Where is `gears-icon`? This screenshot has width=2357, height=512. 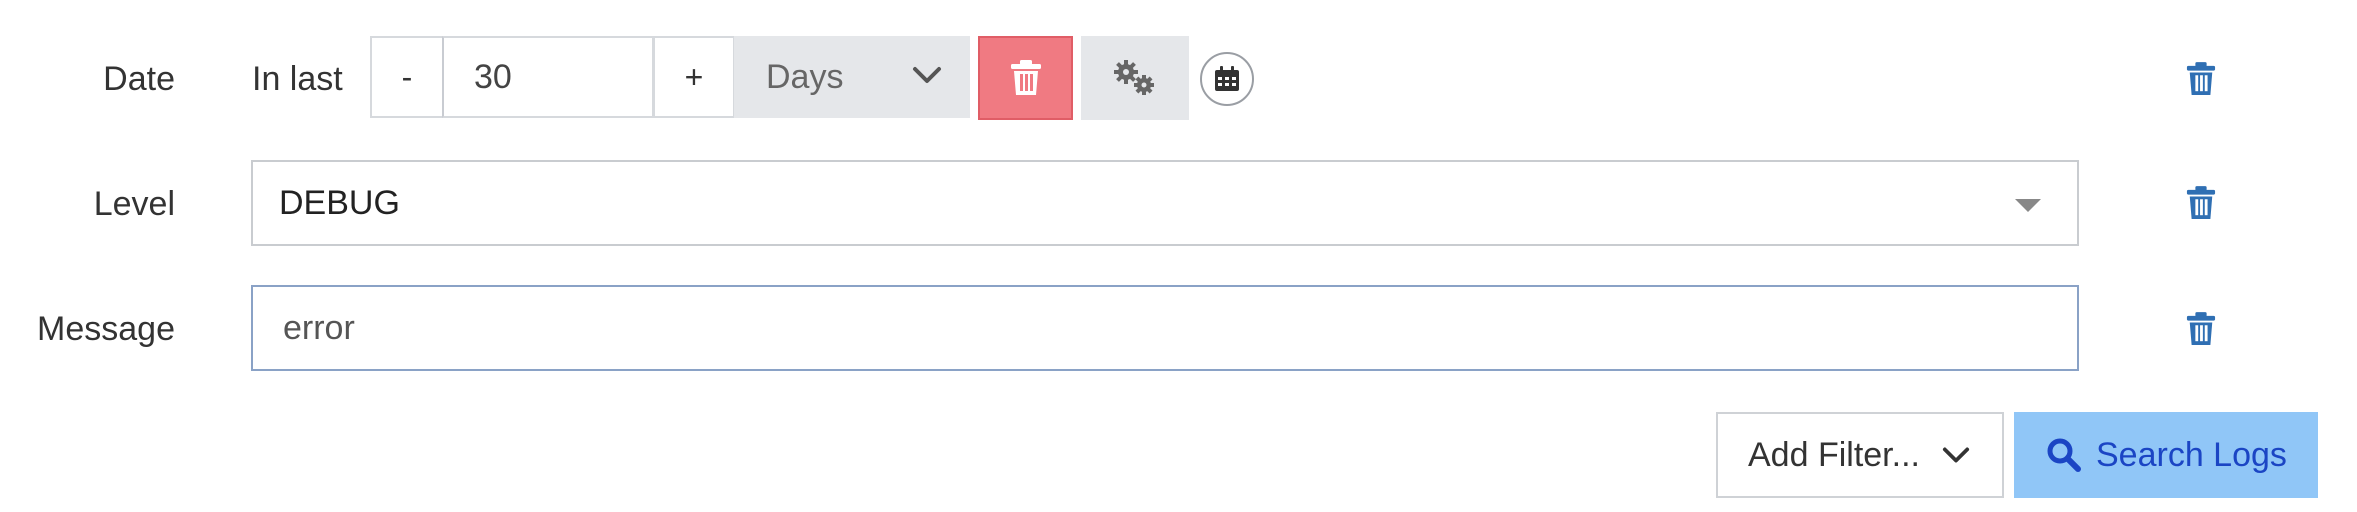
gears-icon is located at coordinates (1134, 77).